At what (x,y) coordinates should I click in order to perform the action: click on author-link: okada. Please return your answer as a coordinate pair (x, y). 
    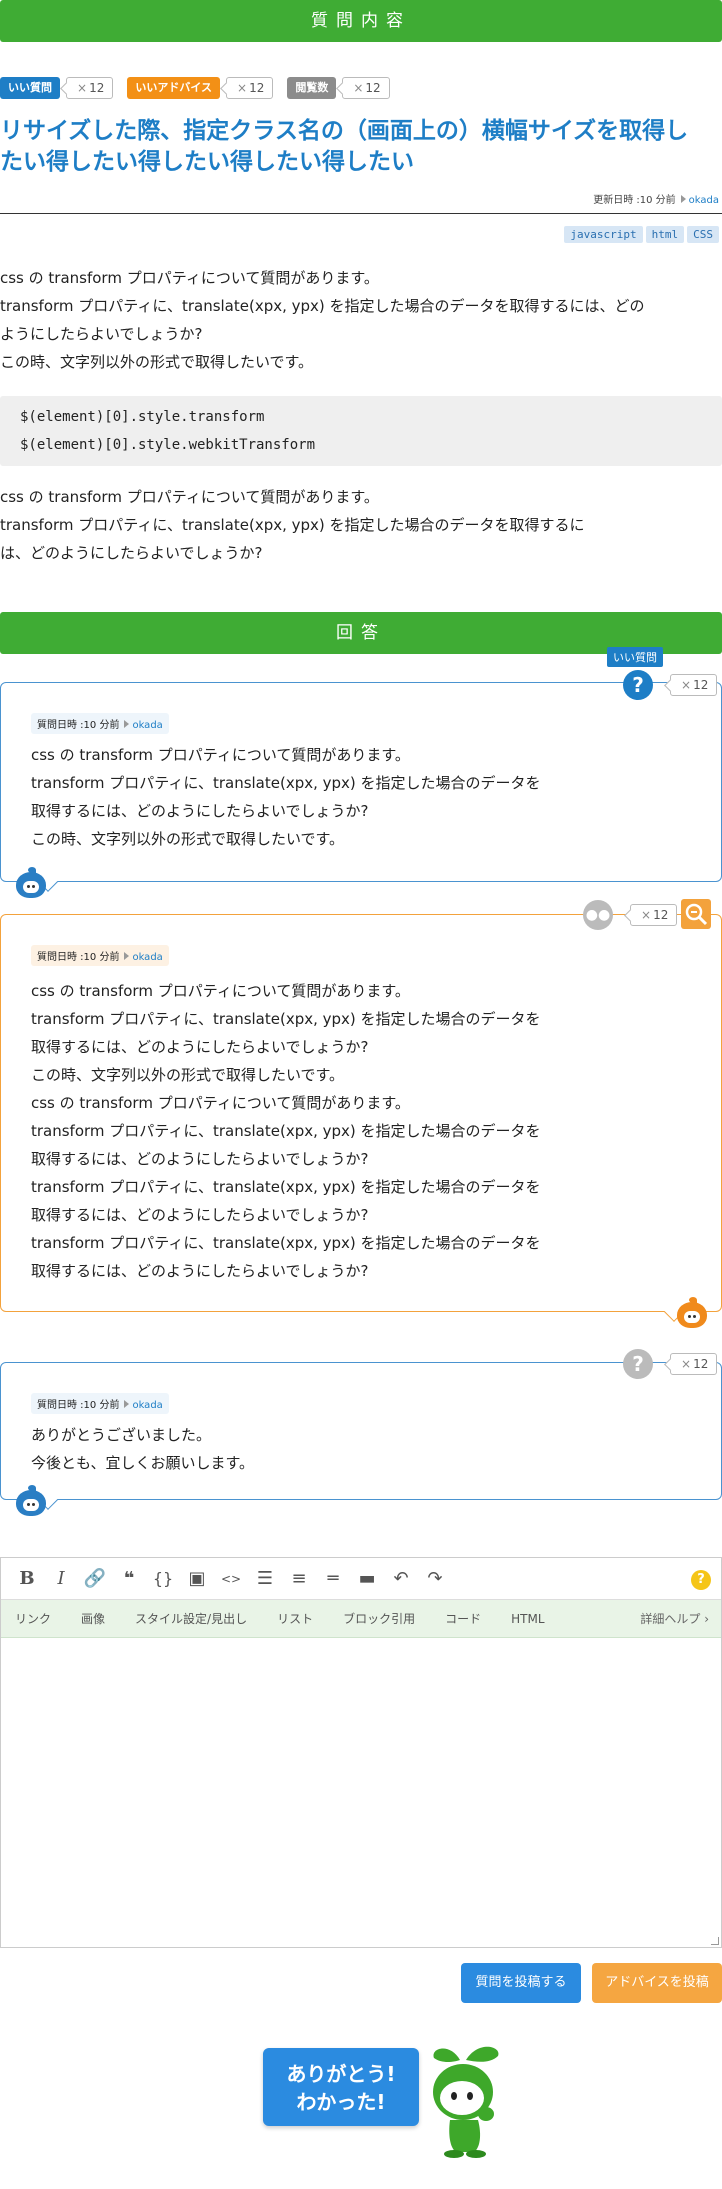
    Looking at the image, I should click on (704, 200).